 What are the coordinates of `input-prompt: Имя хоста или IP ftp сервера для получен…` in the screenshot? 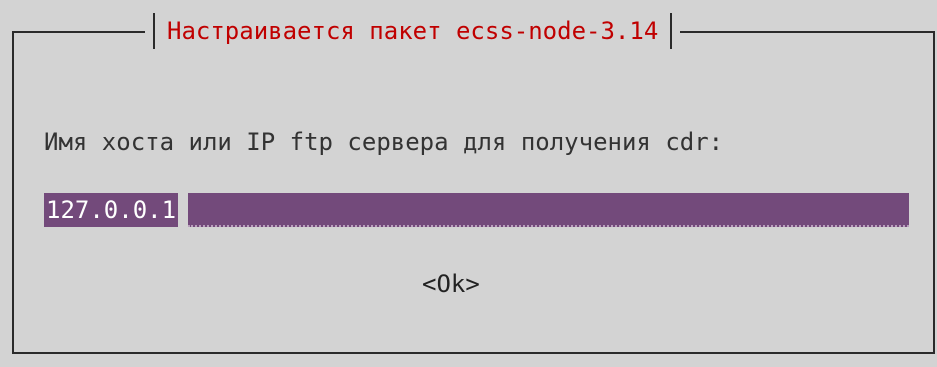 It's located at (384, 142).